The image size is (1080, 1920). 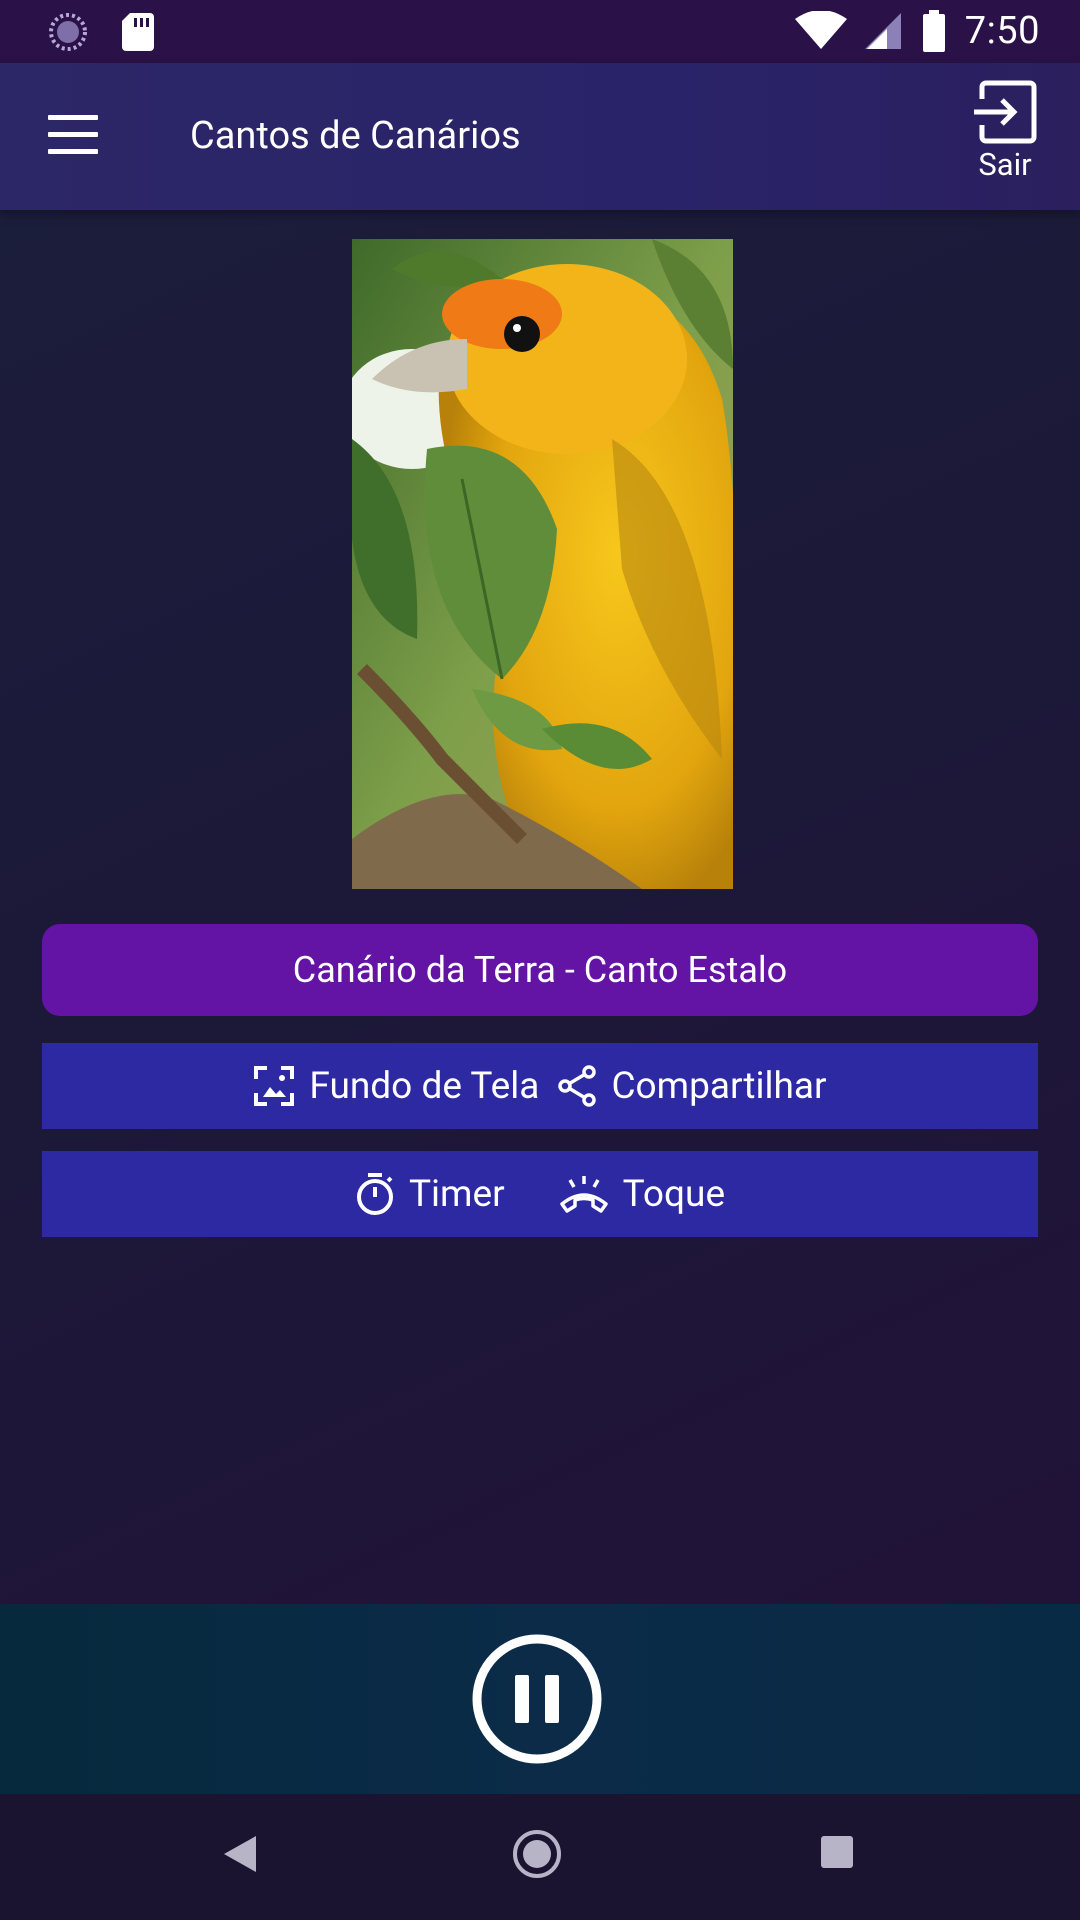 What do you see at coordinates (138, 32) in the screenshot?
I see `sd-card-icon` at bounding box center [138, 32].